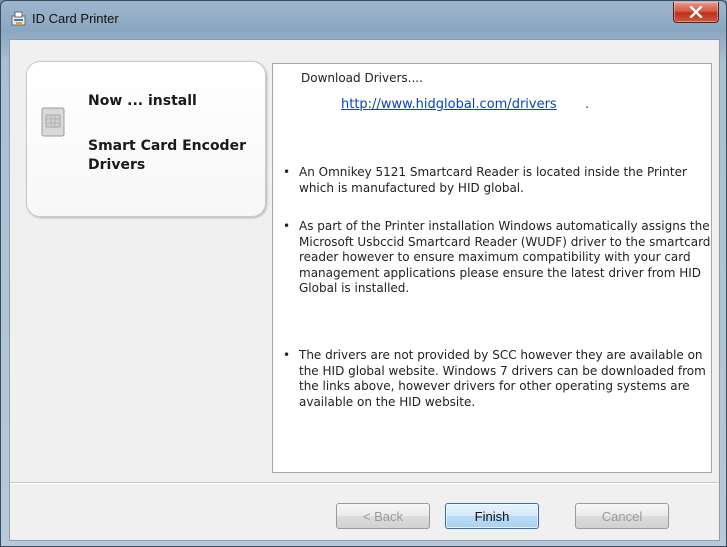 Image resolution: width=727 pixels, height=547 pixels. I want to click on smartcard-icon, so click(53, 122).